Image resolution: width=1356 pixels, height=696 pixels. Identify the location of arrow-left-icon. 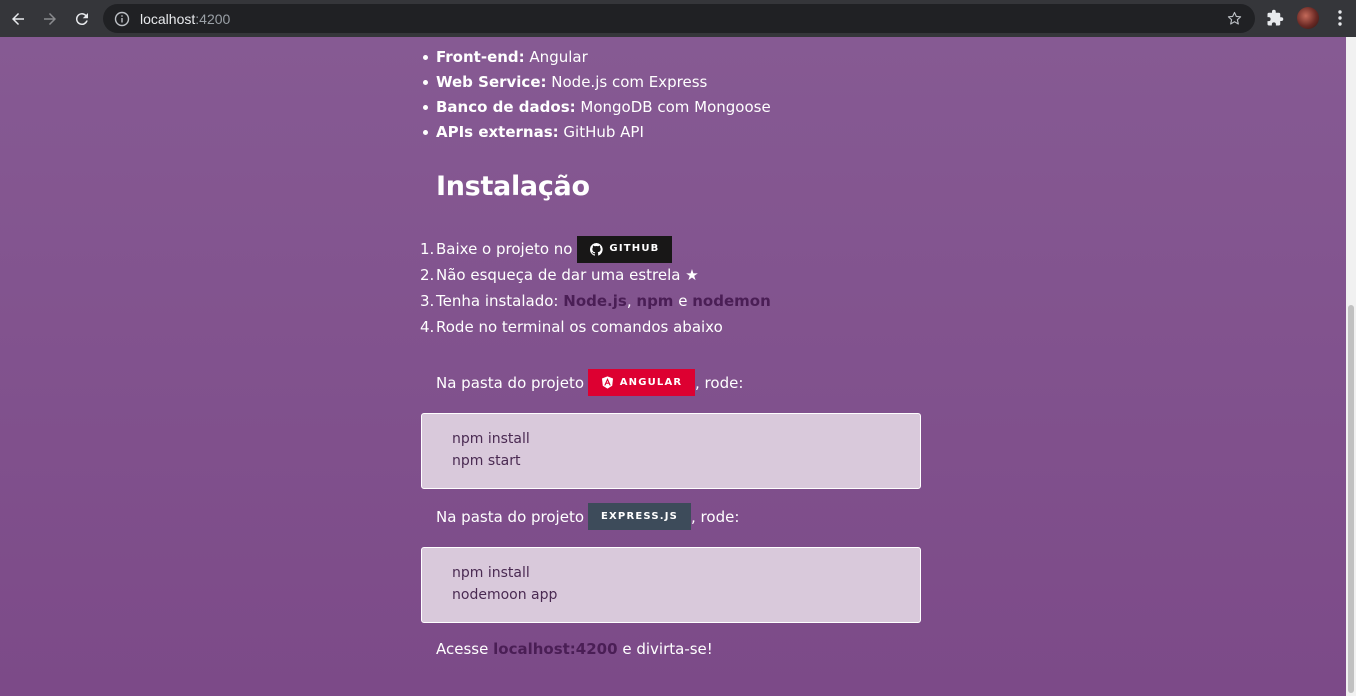
(18, 18).